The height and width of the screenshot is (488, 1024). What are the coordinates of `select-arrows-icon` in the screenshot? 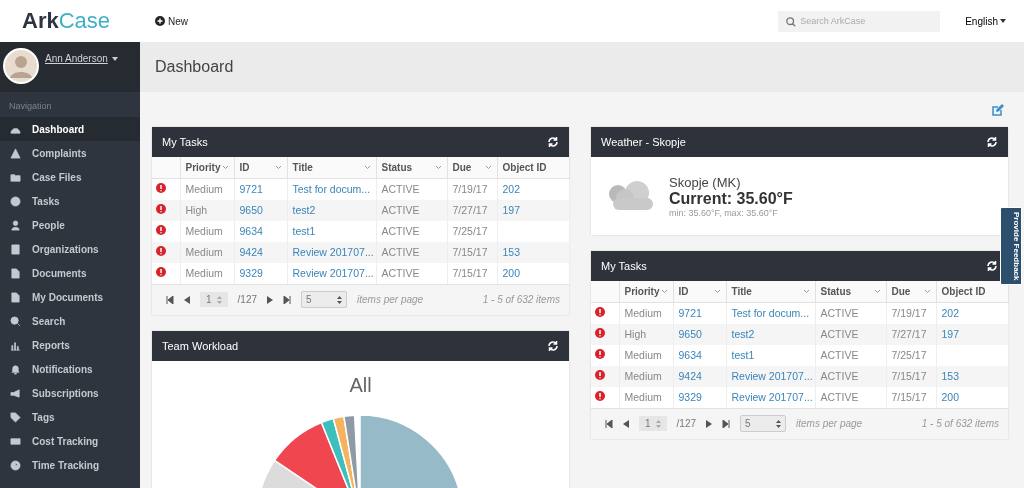 It's located at (779, 423).